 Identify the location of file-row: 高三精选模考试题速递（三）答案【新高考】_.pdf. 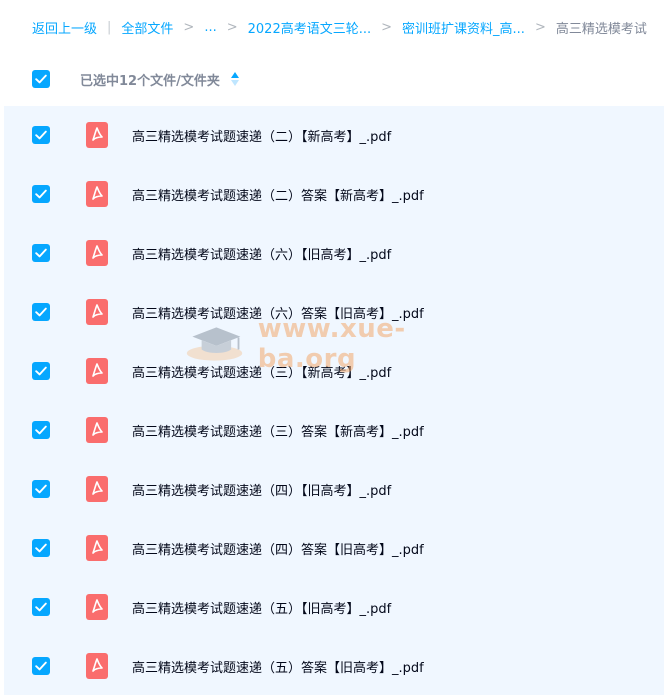
(334, 430).